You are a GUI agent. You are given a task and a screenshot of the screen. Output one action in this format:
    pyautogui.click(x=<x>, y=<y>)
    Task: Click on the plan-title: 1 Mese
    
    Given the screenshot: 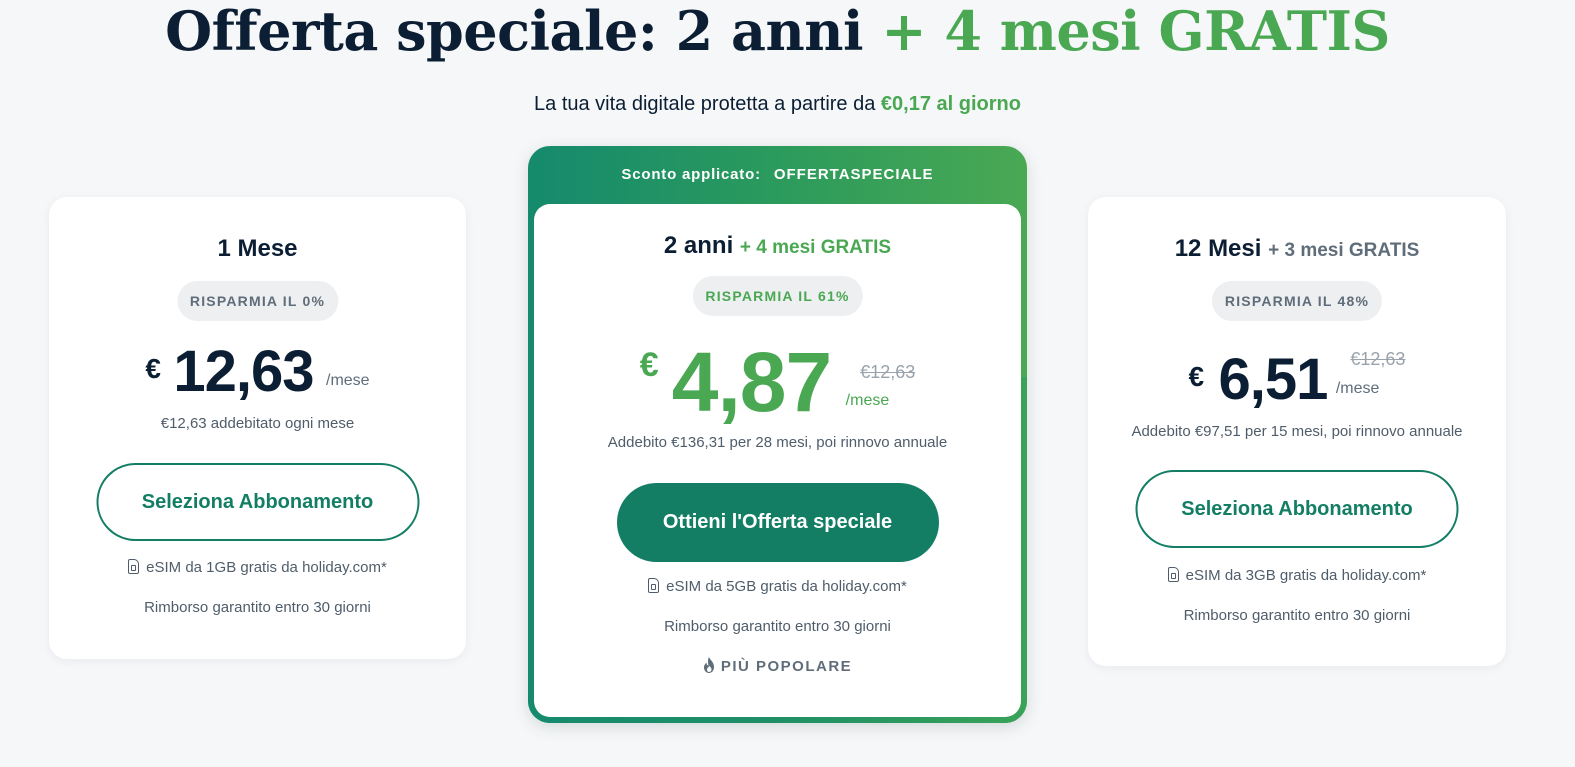 What is the action you would take?
    pyautogui.click(x=257, y=249)
    